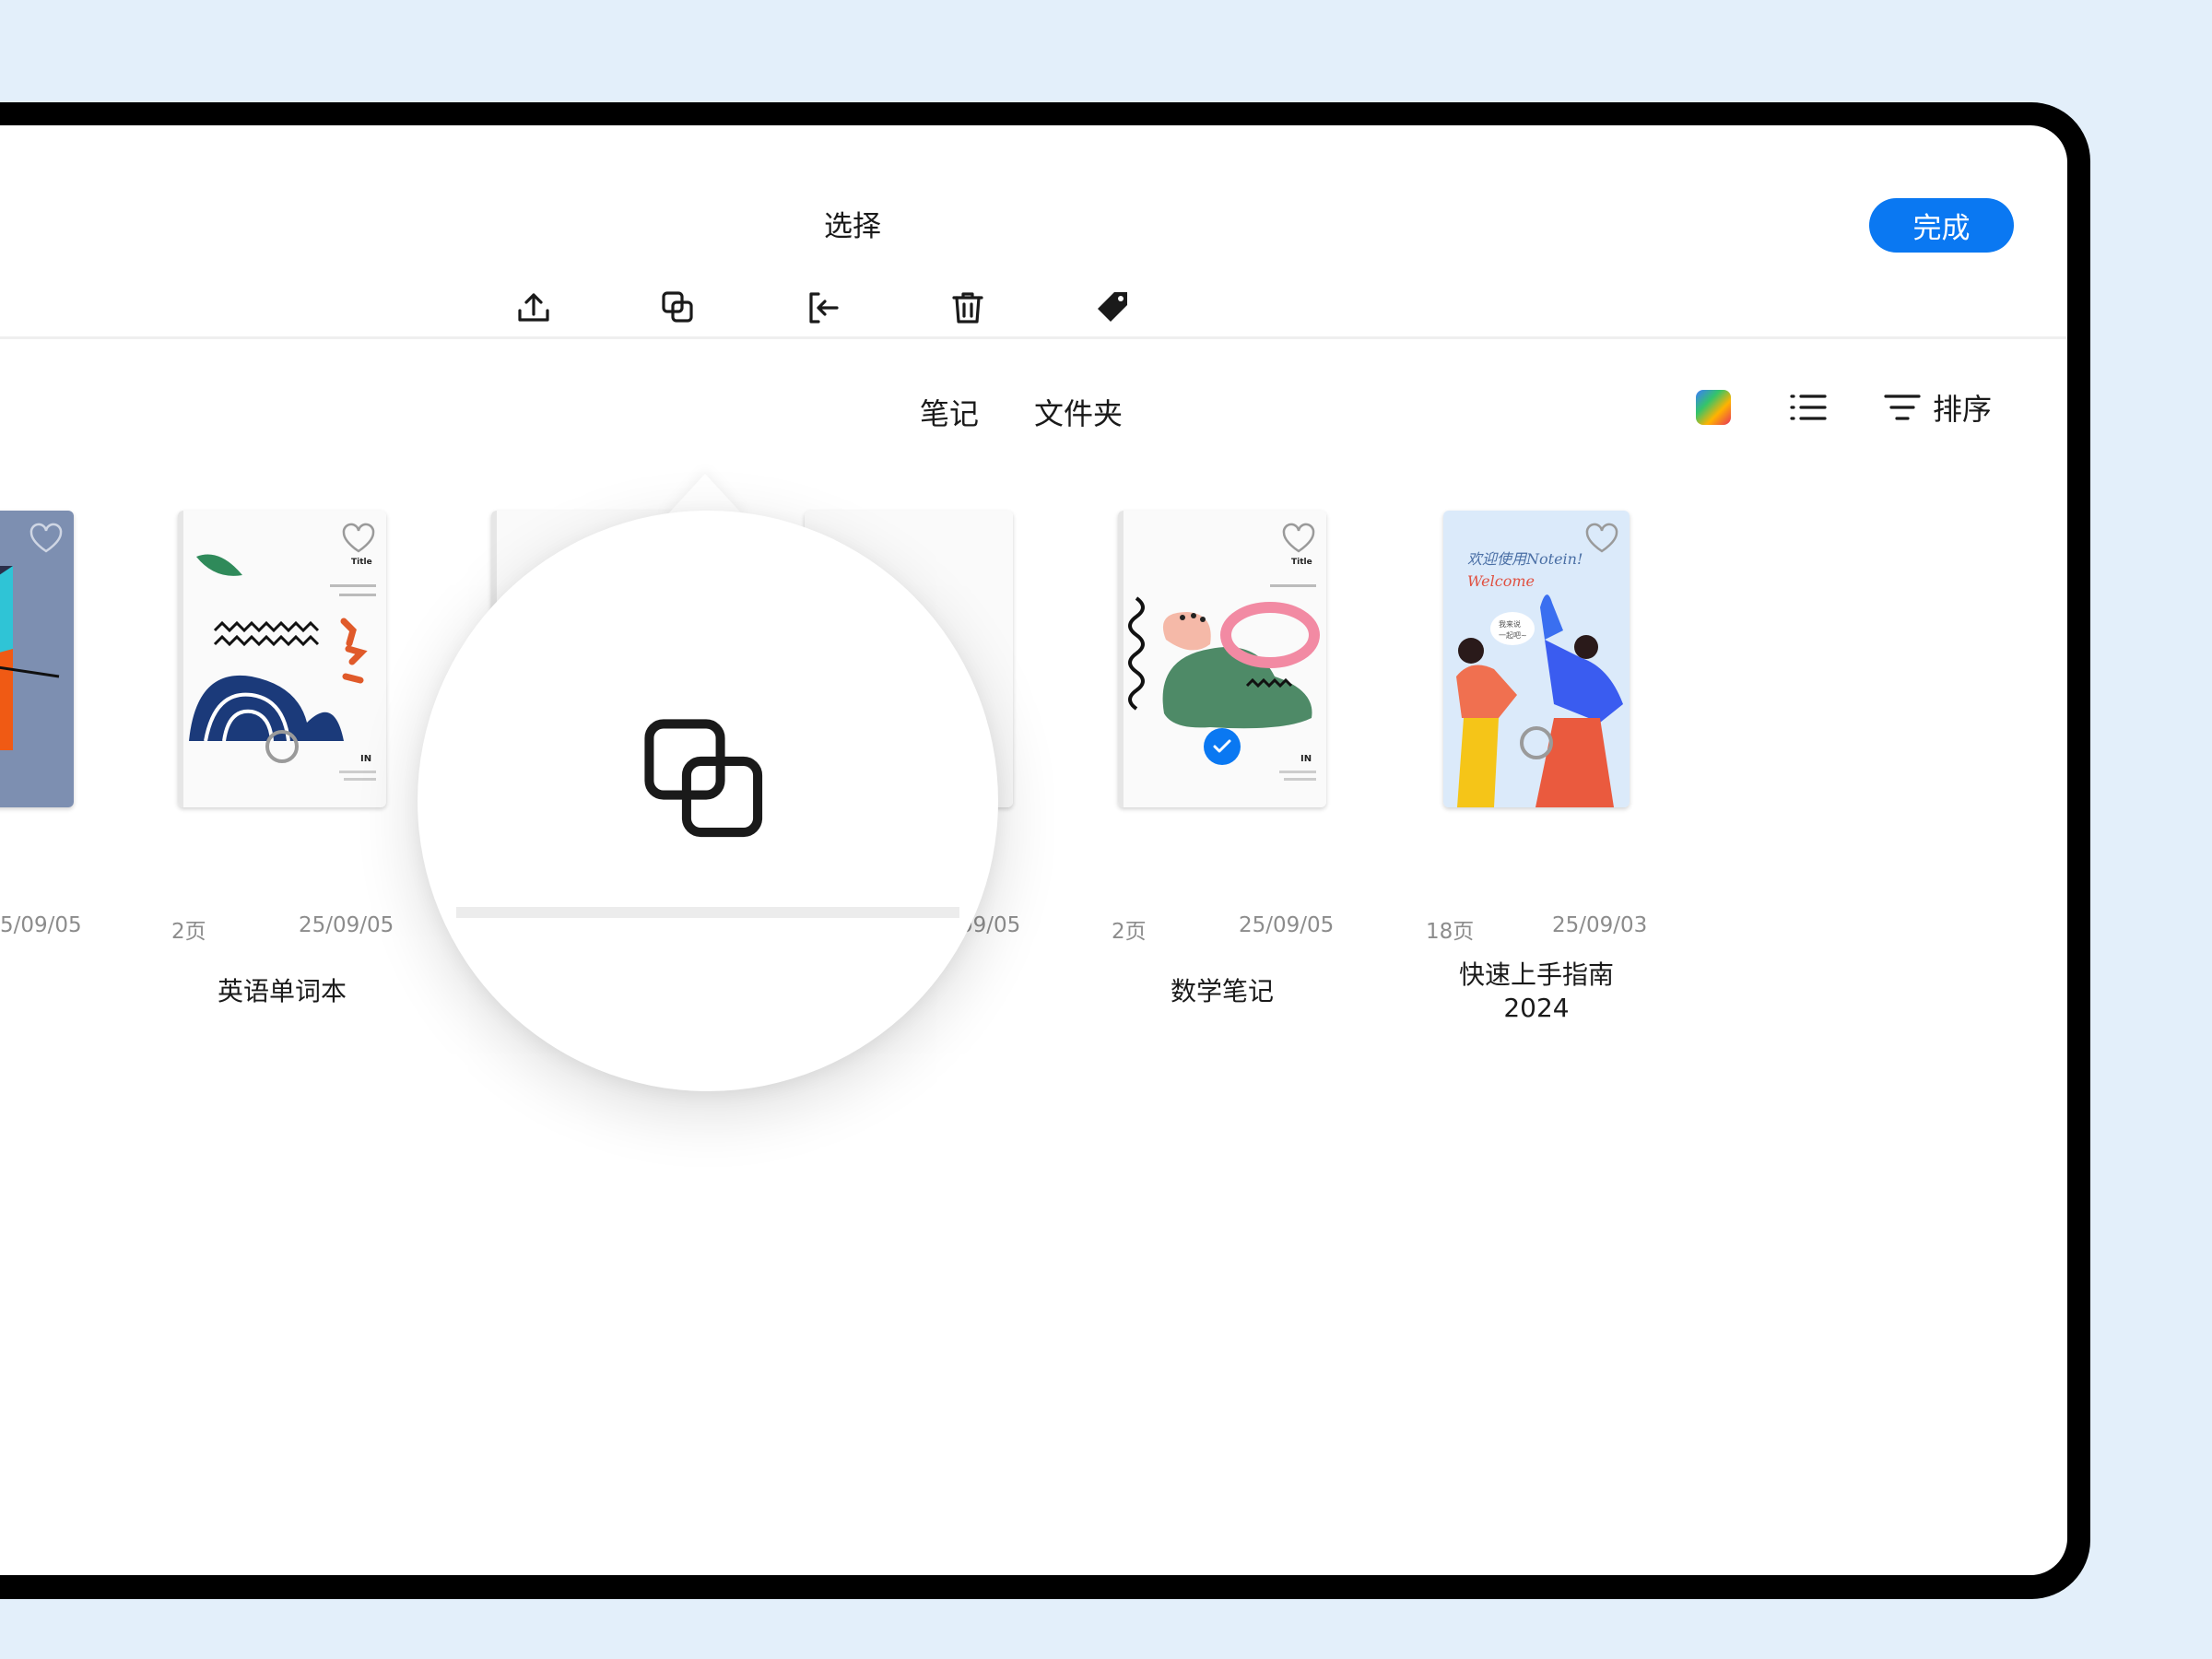 This screenshot has height=1659, width=2212. Describe the element at coordinates (707, 912) in the screenshot. I see `magnified-divider` at that location.